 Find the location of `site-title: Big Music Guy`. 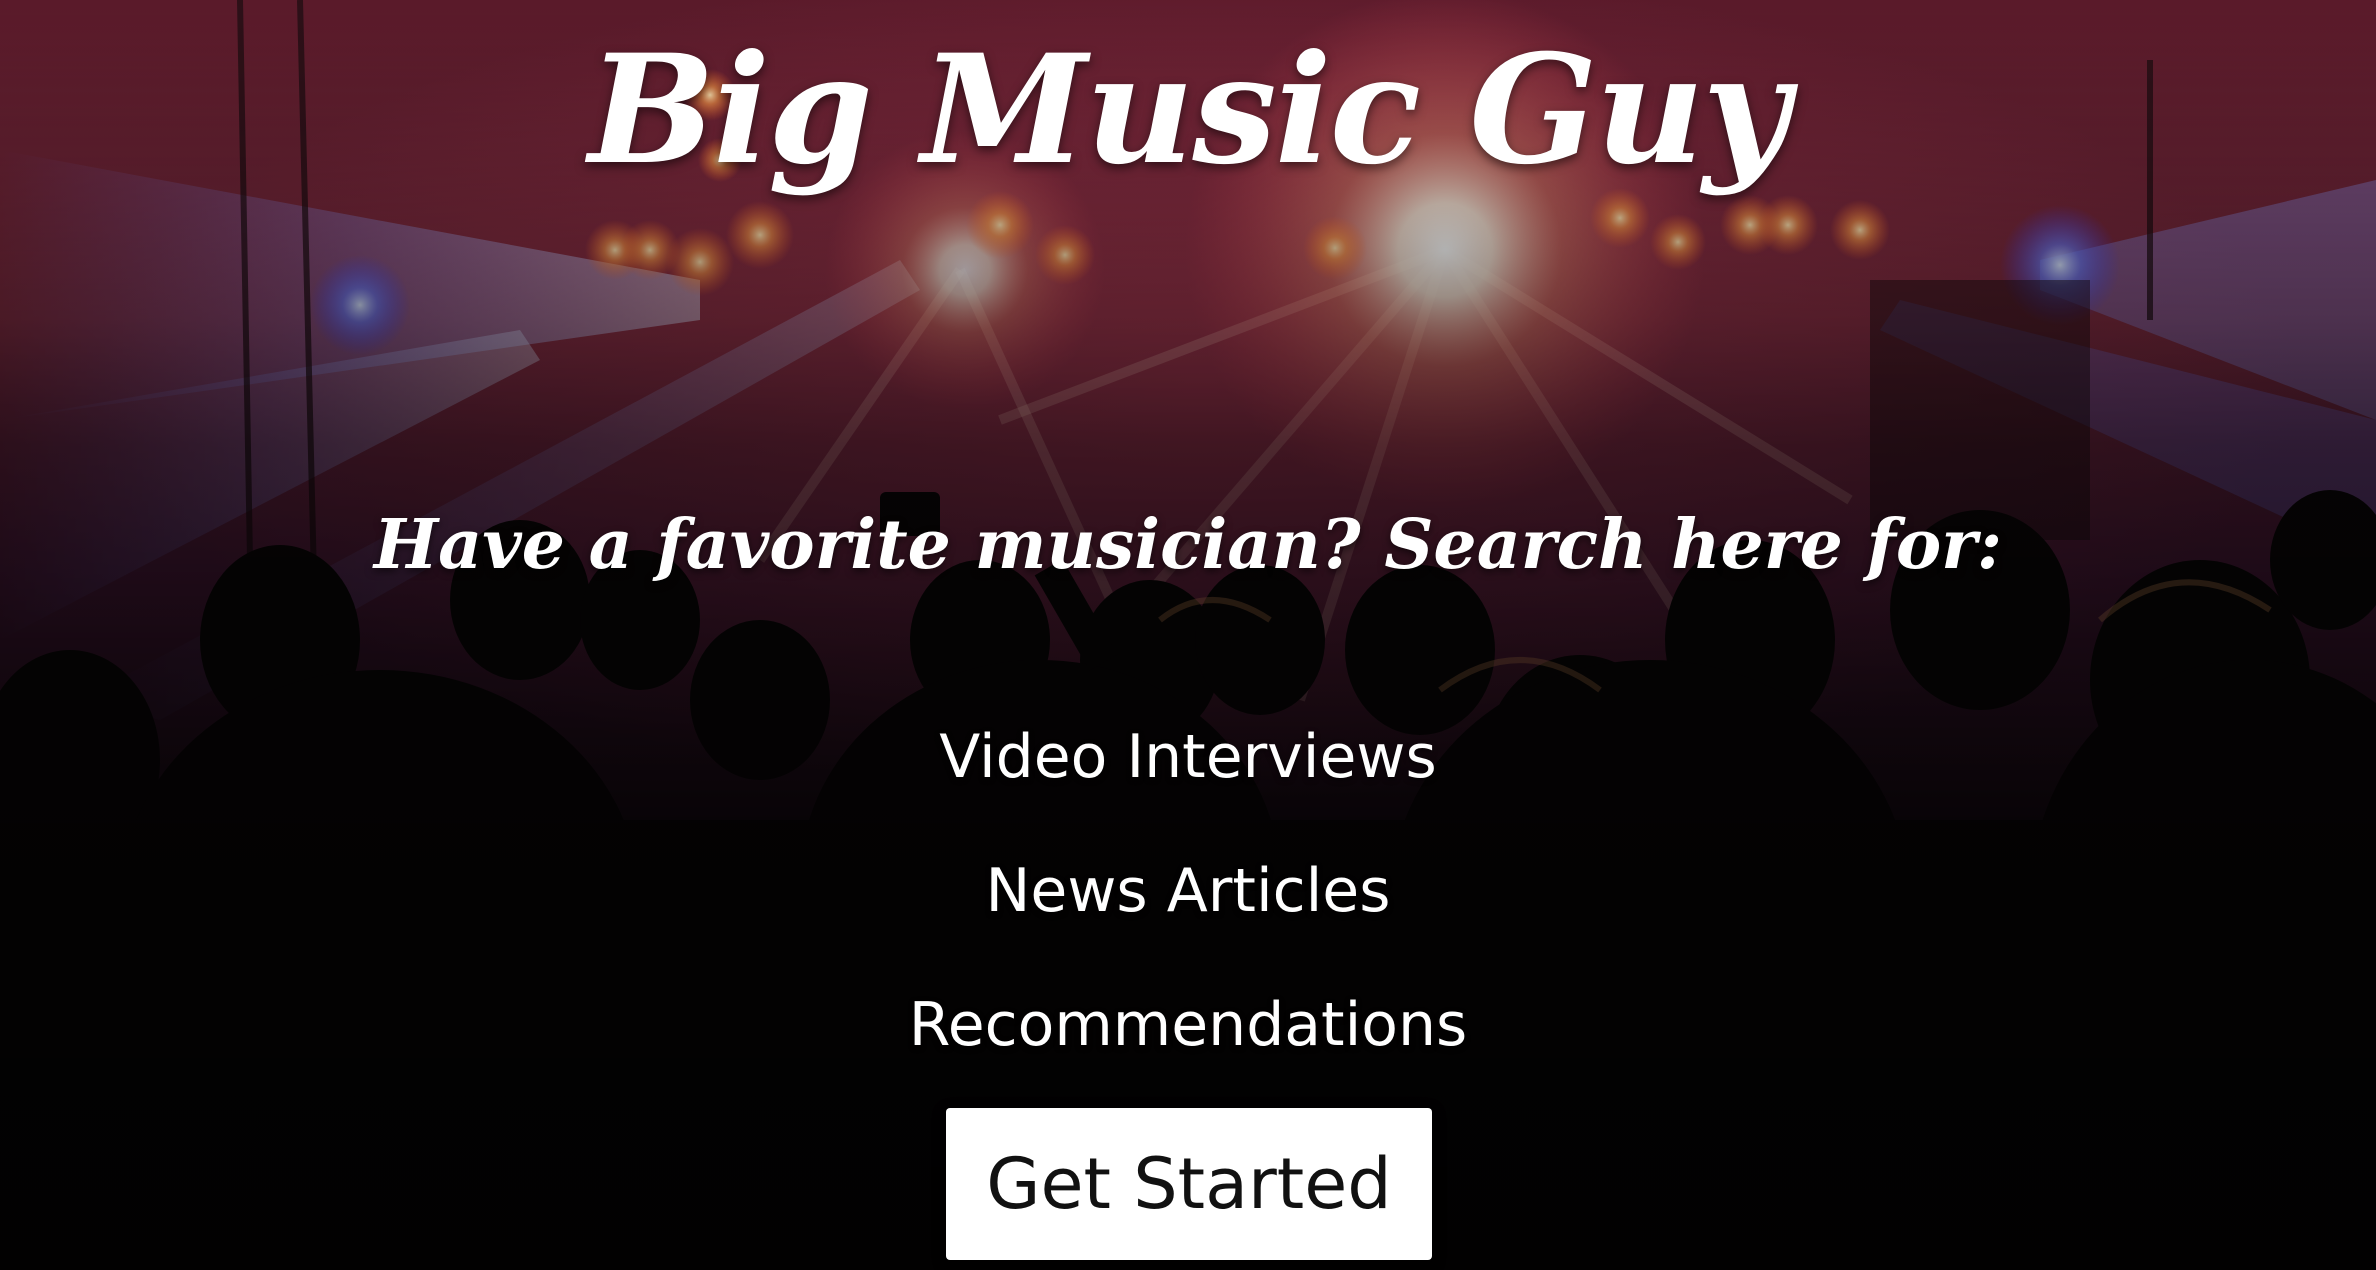

site-title: Big Music Guy is located at coordinates (1188, 110).